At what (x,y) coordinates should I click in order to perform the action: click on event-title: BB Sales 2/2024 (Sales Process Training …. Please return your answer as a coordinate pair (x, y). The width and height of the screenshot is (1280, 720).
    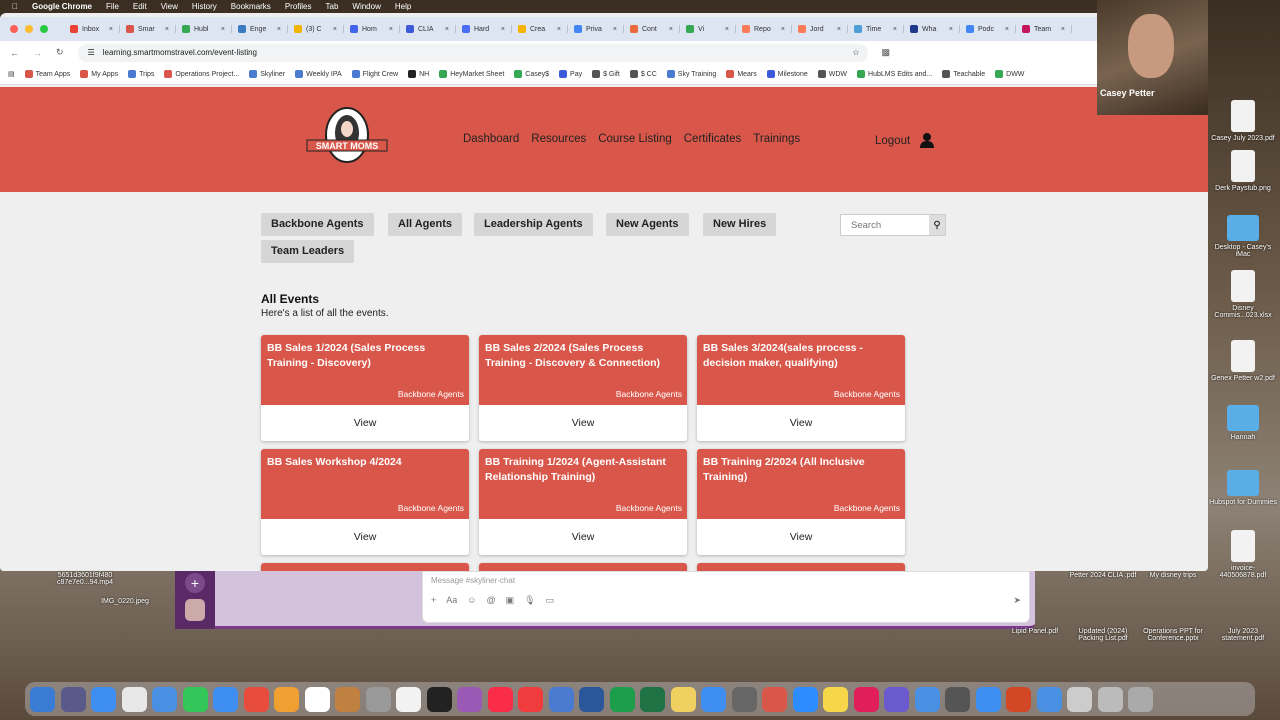
    Looking at the image, I should click on (583, 355).